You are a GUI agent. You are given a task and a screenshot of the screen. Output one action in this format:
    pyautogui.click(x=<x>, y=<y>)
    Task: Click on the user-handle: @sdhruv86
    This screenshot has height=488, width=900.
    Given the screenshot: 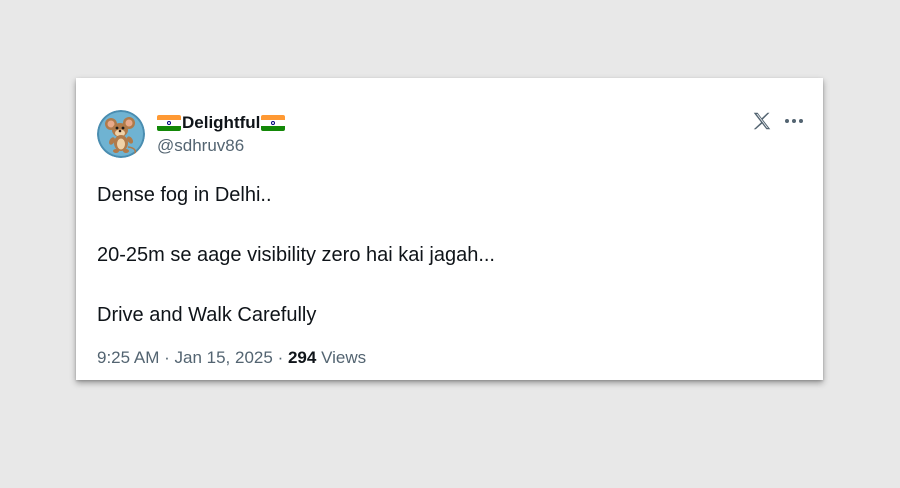 What is the action you would take?
    pyautogui.click(x=221, y=146)
    